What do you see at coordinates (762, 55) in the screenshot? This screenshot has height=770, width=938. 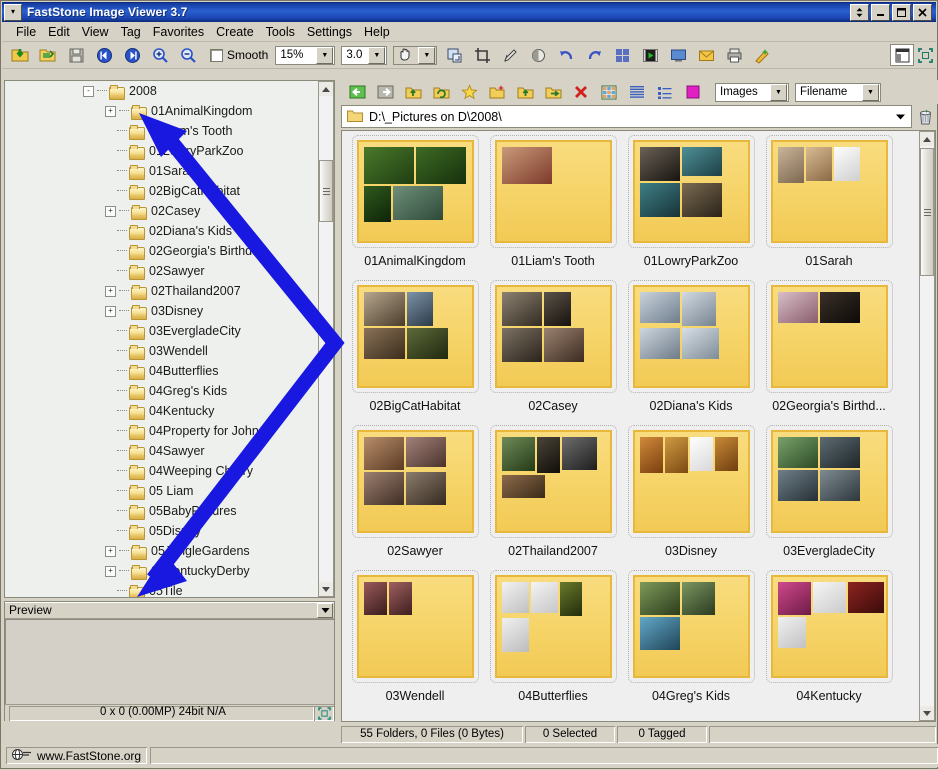 I see `wand-button` at bounding box center [762, 55].